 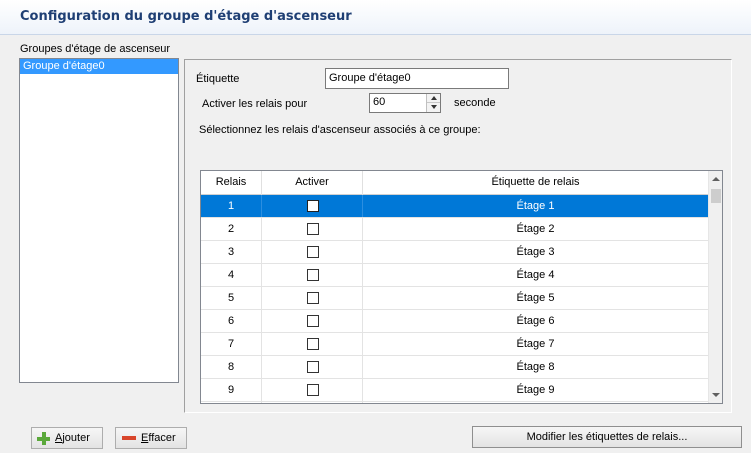 What do you see at coordinates (231, 298) in the screenshot?
I see `relay-number-cell: 5` at bounding box center [231, 298].